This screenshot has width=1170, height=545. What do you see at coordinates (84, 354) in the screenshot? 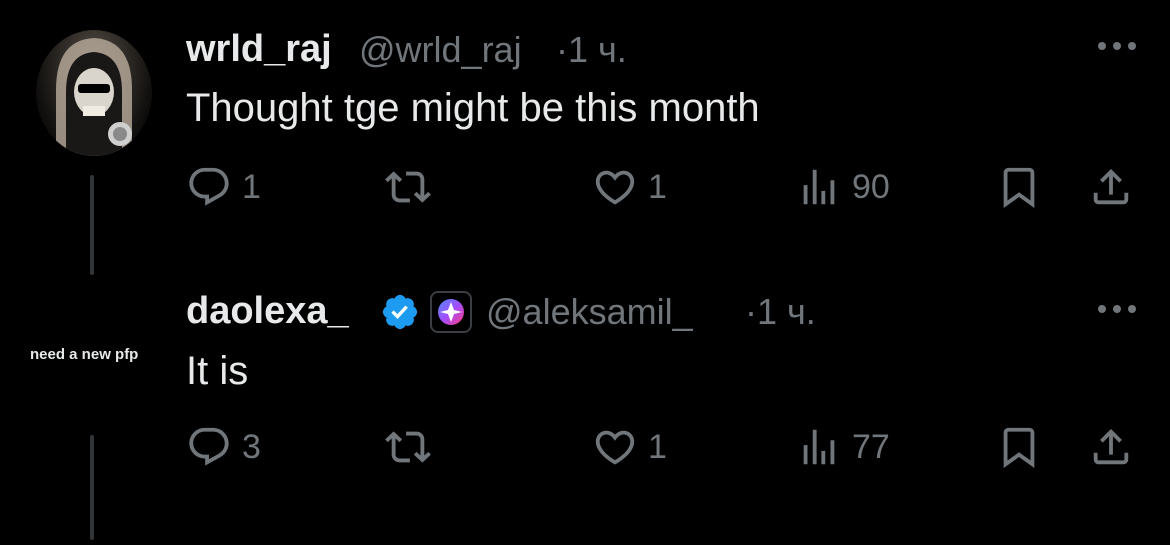
I see `avatar-daolexa: need a new pfp` at bounding box center [84, 354].